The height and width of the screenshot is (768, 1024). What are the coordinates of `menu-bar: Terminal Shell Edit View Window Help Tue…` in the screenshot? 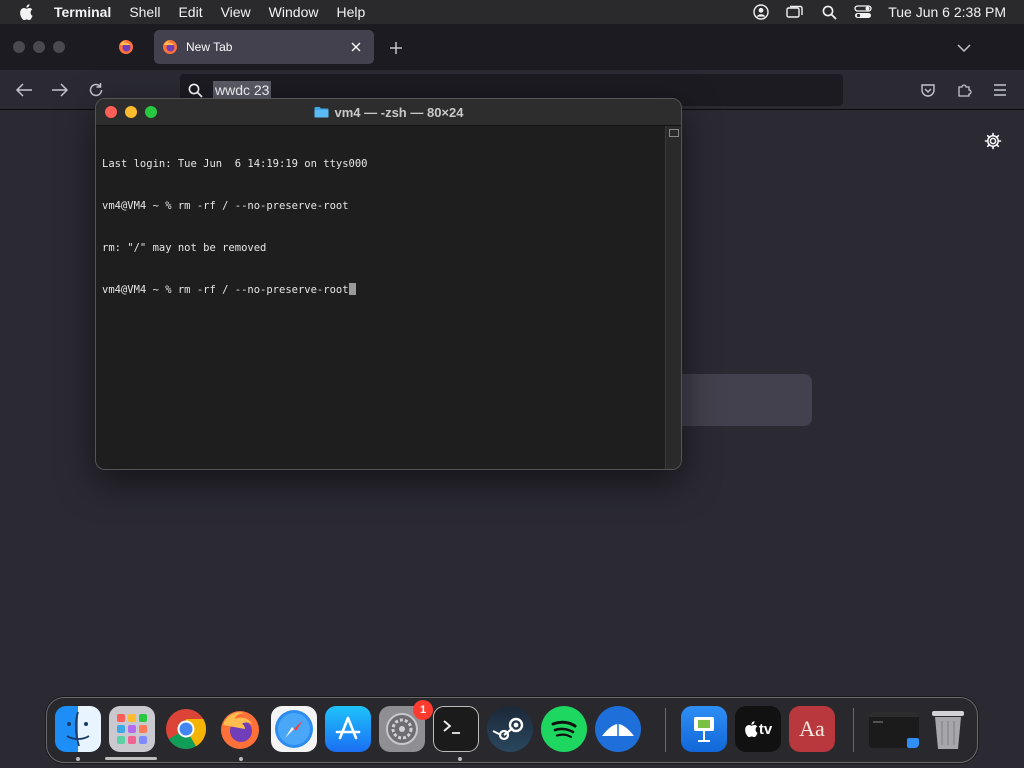 It's located at (512, 12).